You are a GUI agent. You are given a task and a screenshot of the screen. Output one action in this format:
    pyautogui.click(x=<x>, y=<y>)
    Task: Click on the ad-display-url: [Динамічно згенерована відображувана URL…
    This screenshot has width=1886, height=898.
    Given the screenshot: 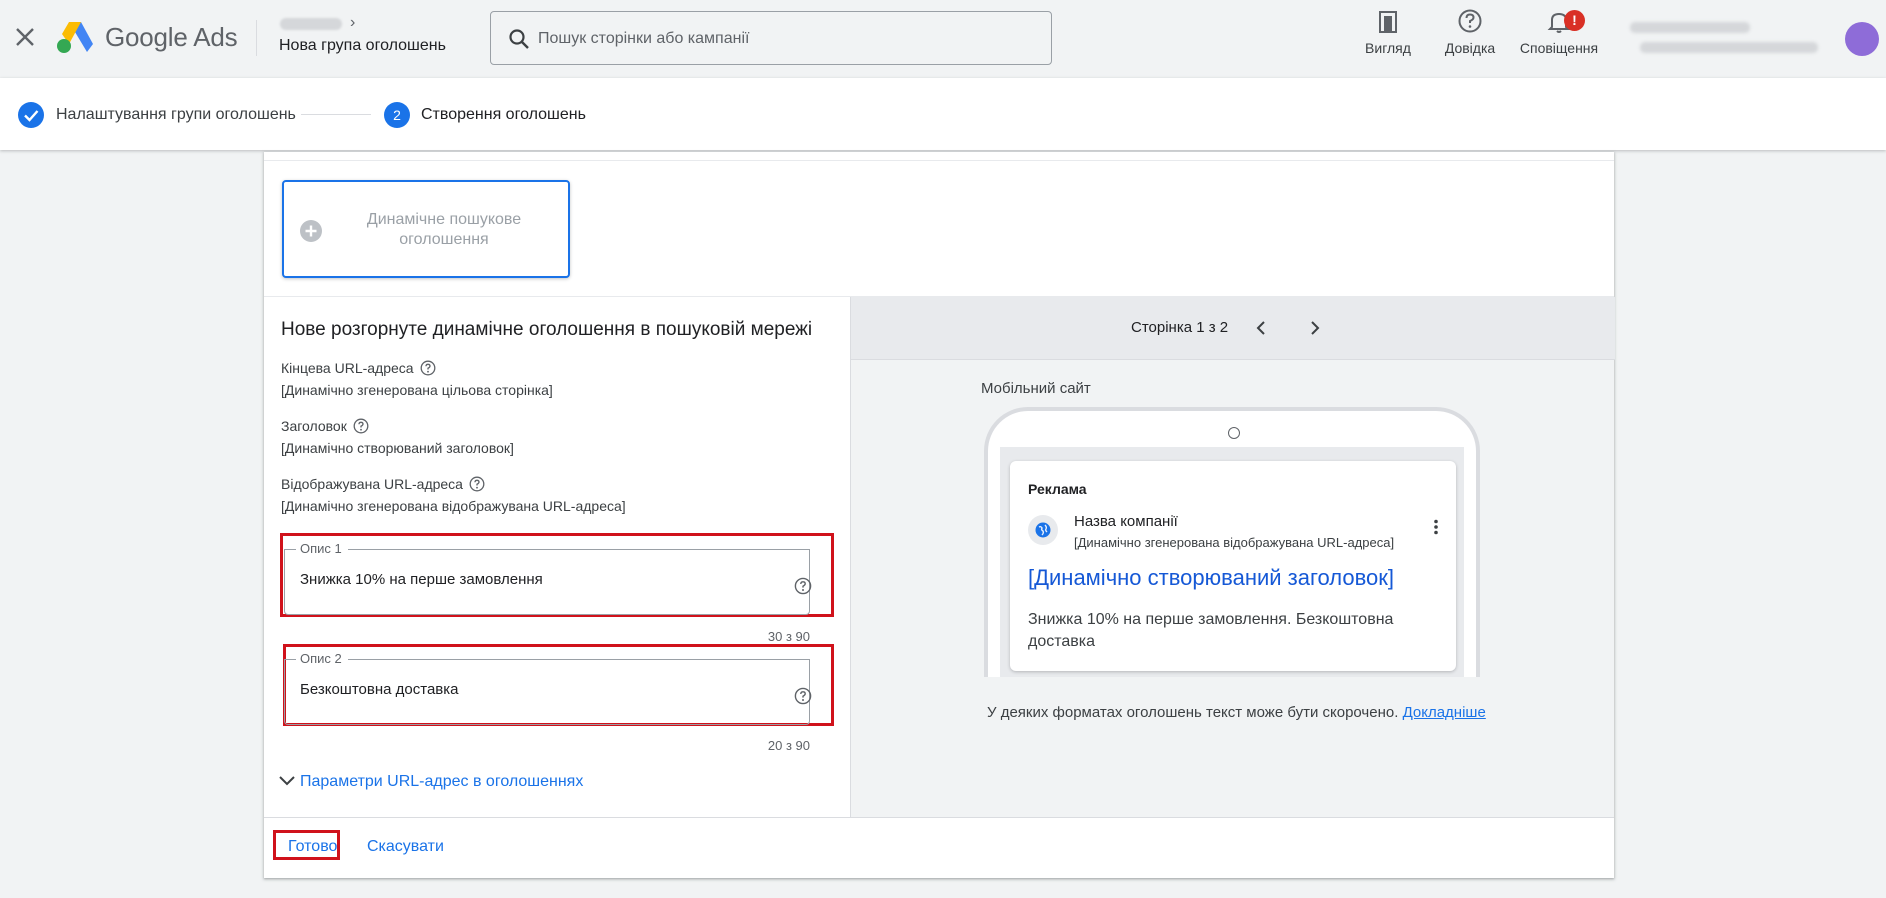 What is the action you would take?
    pyautogui.click(x=1234, y=542)
    